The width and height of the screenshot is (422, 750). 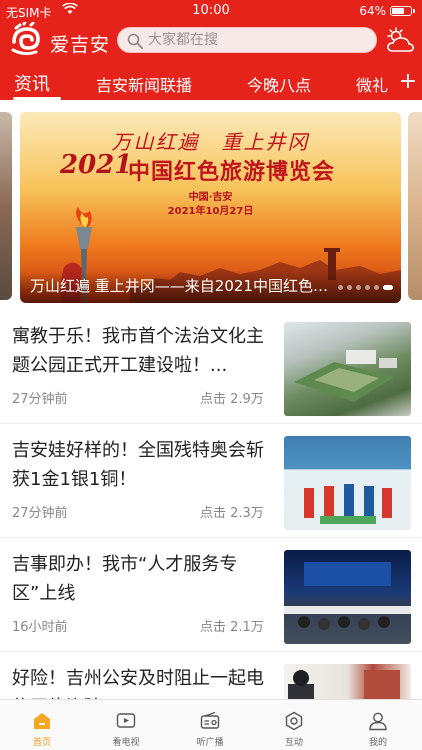 I want to click on weather-icon, so click(x=400, y=41).